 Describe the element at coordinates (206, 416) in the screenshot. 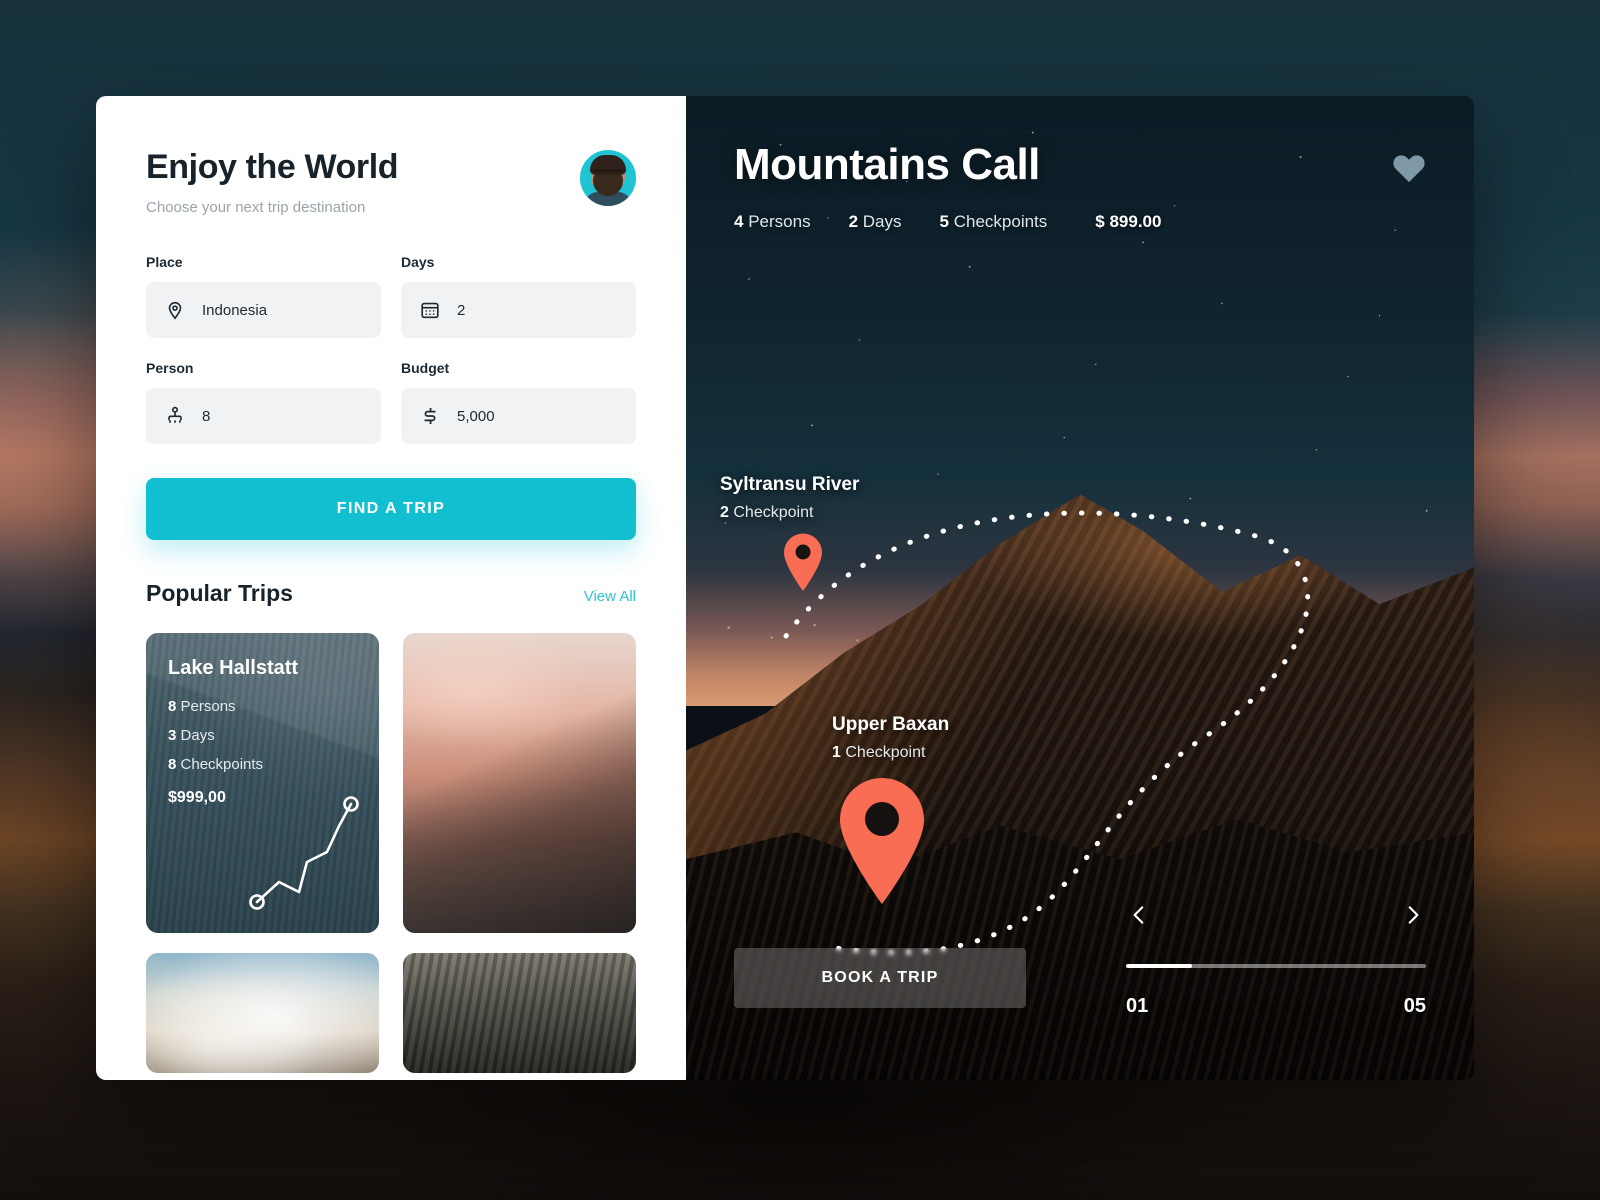

I see `person-value: 8` at that location.